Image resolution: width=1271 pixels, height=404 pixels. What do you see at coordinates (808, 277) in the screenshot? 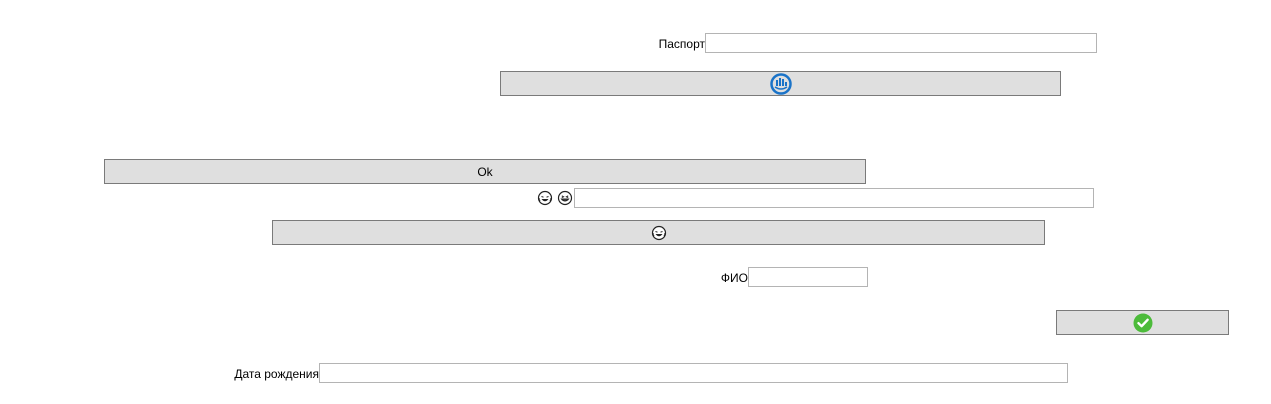
I see `fio-input` at bounding box center [808, 277].